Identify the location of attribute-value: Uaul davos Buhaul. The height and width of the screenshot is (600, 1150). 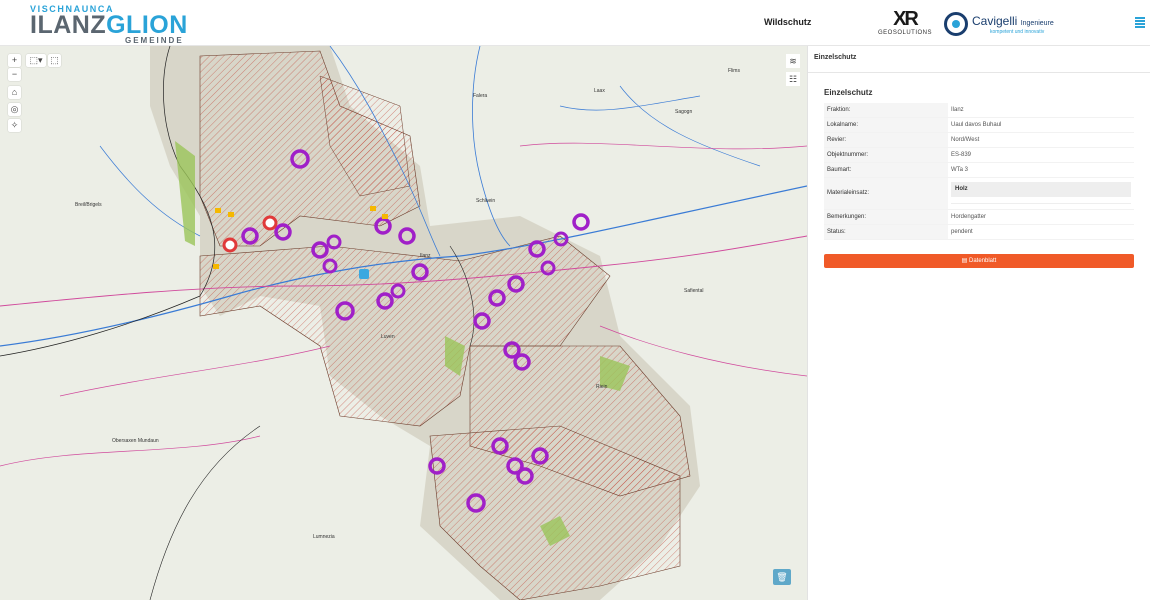
(976, 125).